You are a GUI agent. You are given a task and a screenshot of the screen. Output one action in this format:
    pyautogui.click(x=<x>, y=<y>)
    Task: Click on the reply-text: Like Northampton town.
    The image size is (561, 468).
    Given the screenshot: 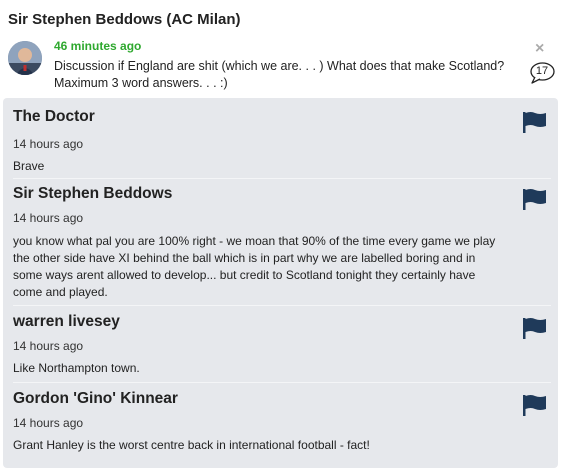 What is the action you would take?
    pyautogui.click(x=76, y=368)
    